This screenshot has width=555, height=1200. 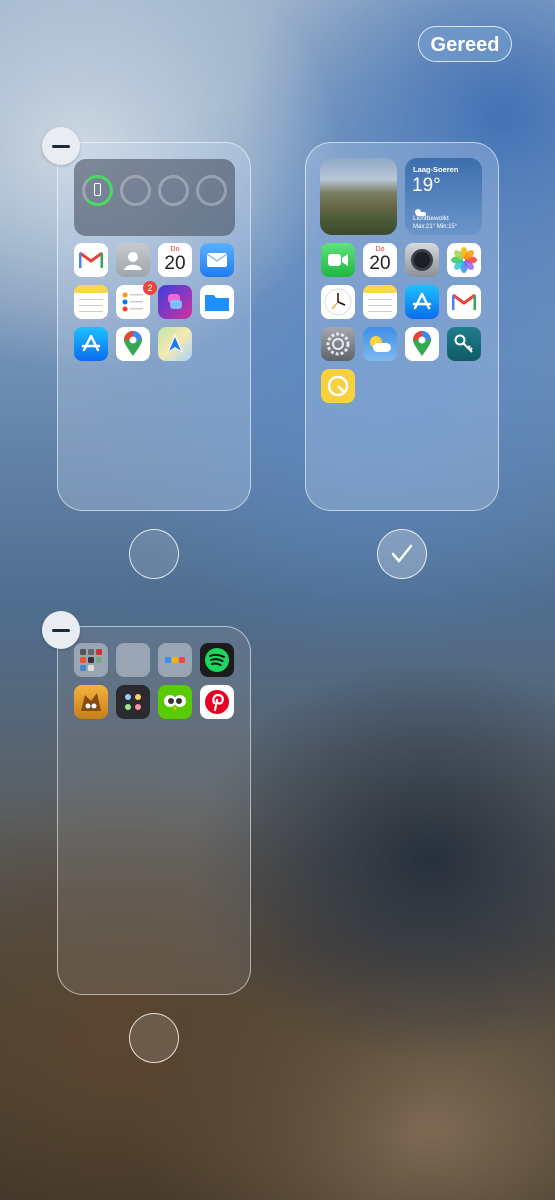 What do you see at coordinates (338, 344) in the screenshot?
I see `settings-icon` at bounding box center [338, 344].